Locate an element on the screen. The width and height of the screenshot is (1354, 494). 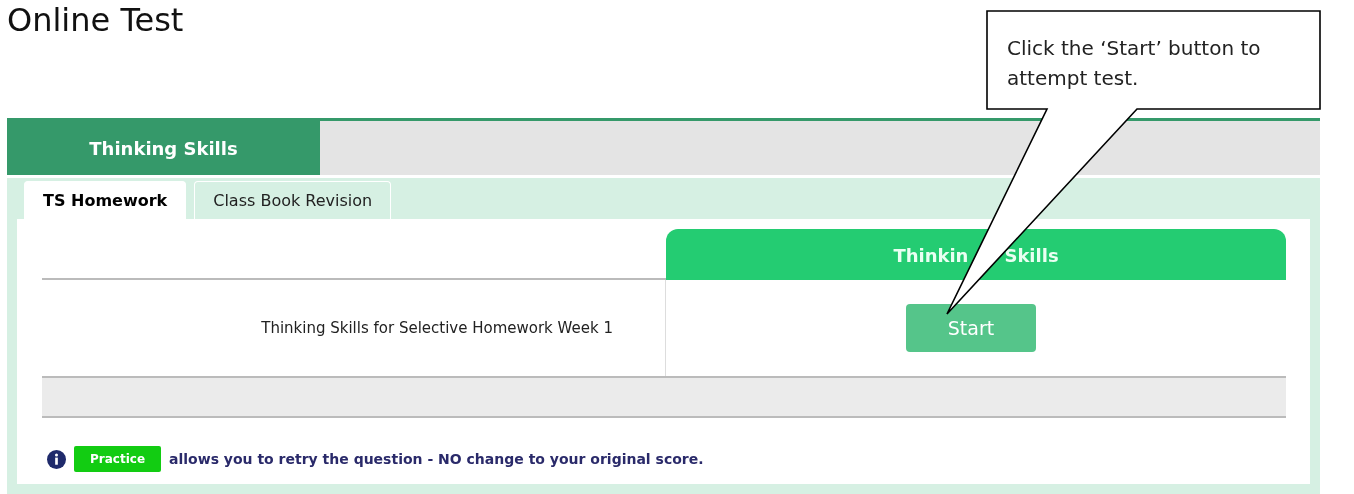
test-name: Thinking Skills for Selective Homework Week 1 is located at coordinates (354, 328).